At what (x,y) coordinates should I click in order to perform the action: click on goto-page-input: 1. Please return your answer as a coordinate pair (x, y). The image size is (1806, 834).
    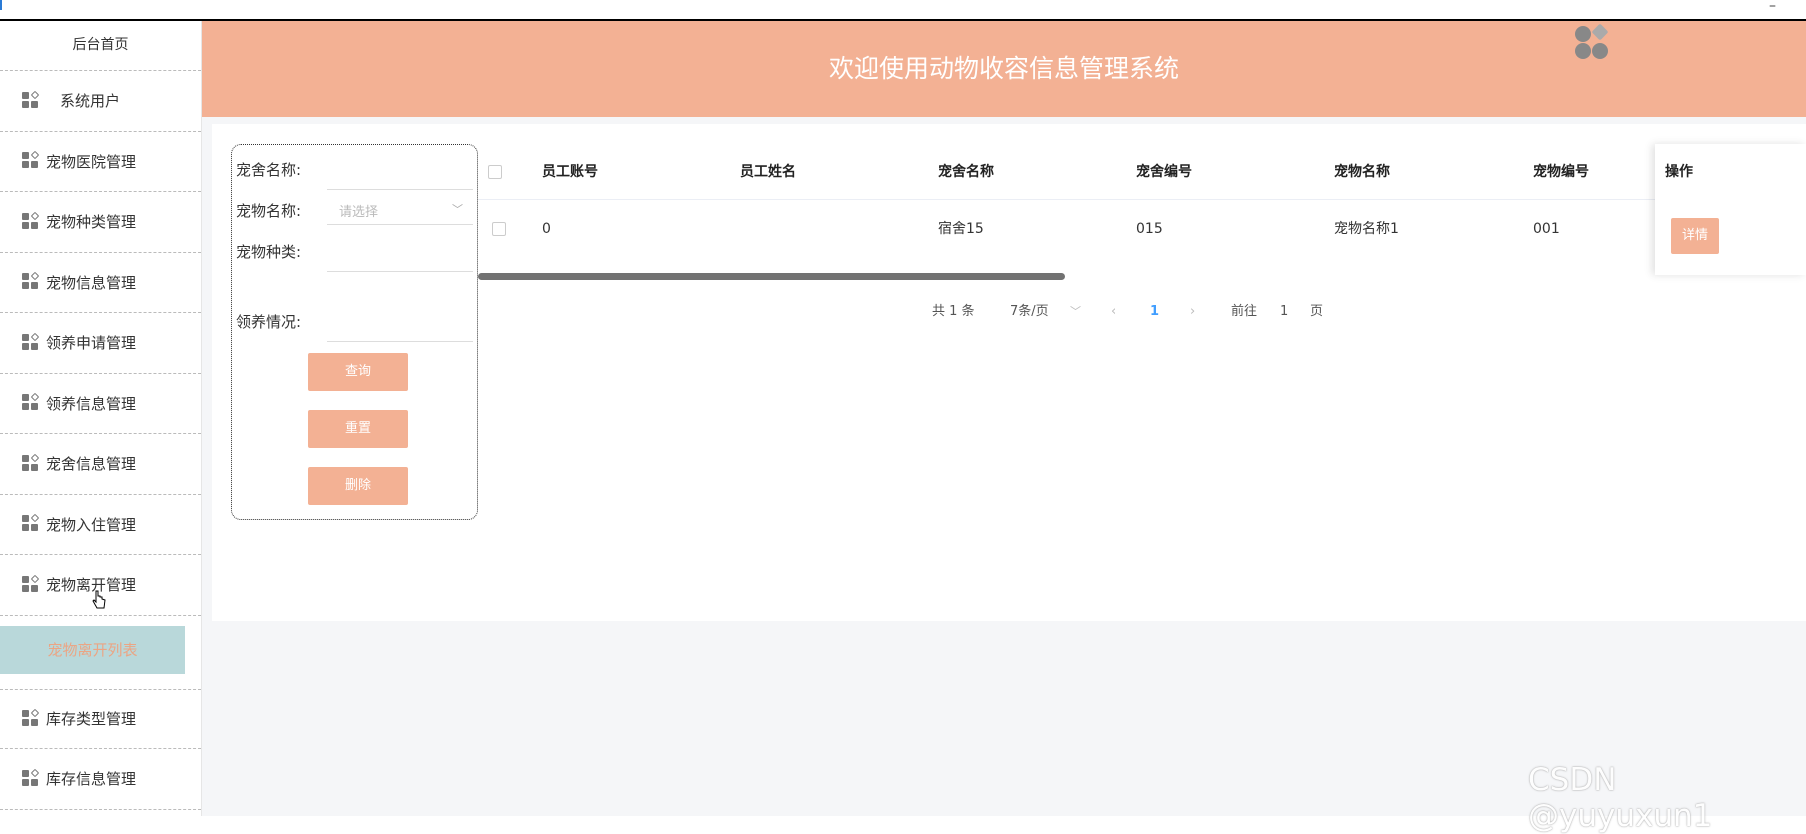
    Looking at the image, I should click on (1284, 312).